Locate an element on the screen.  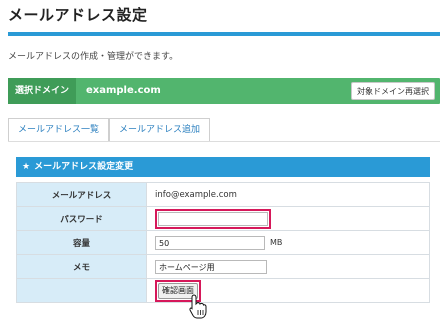
form-row-email: メールアドレス info@example.com is located at coordinates (223, 194).